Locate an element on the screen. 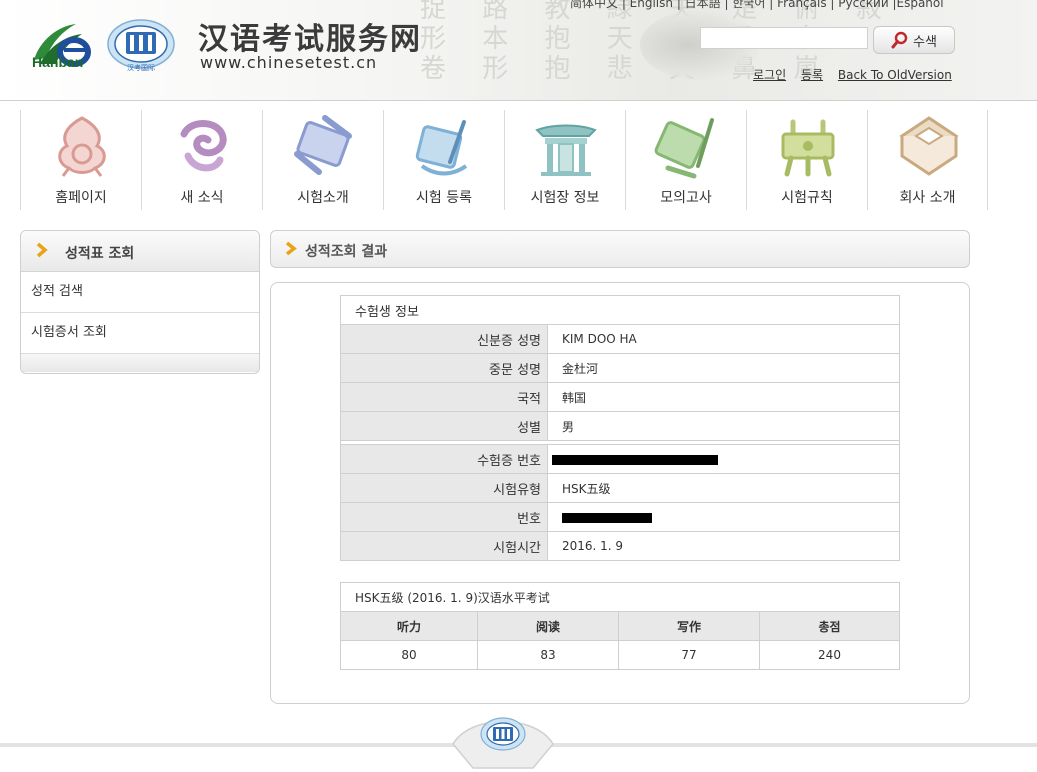 The height and width of the screenshot is (772, 1037). nav-label: 홈페이지 is located at coordinates (81, 198).